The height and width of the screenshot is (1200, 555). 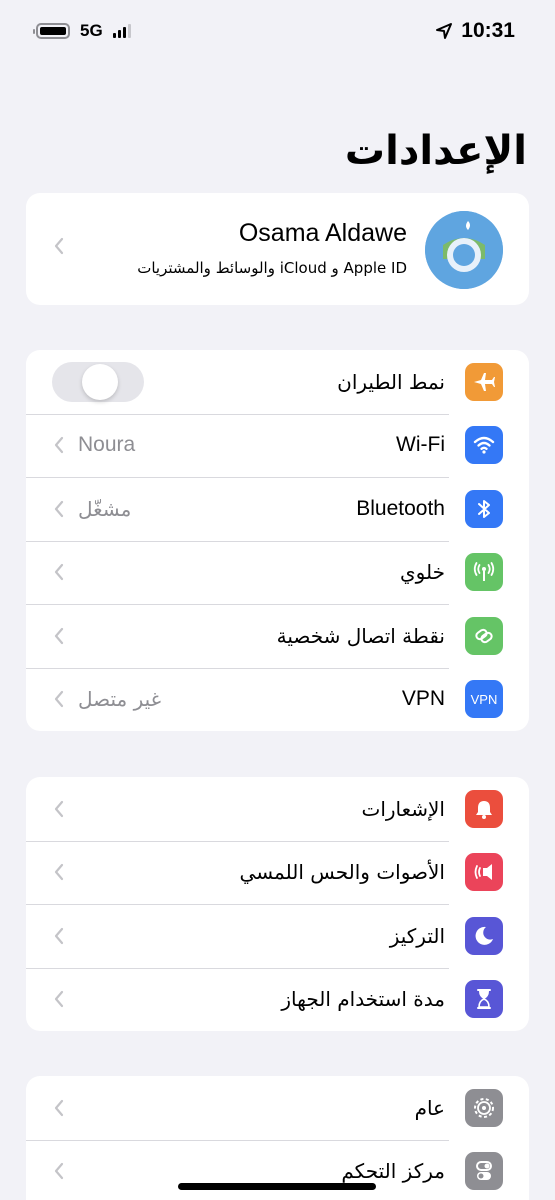 What do you see at coordinates (484, 872) in the screenshot?
I see `sounds-icon` at bounding box center [484, 872].